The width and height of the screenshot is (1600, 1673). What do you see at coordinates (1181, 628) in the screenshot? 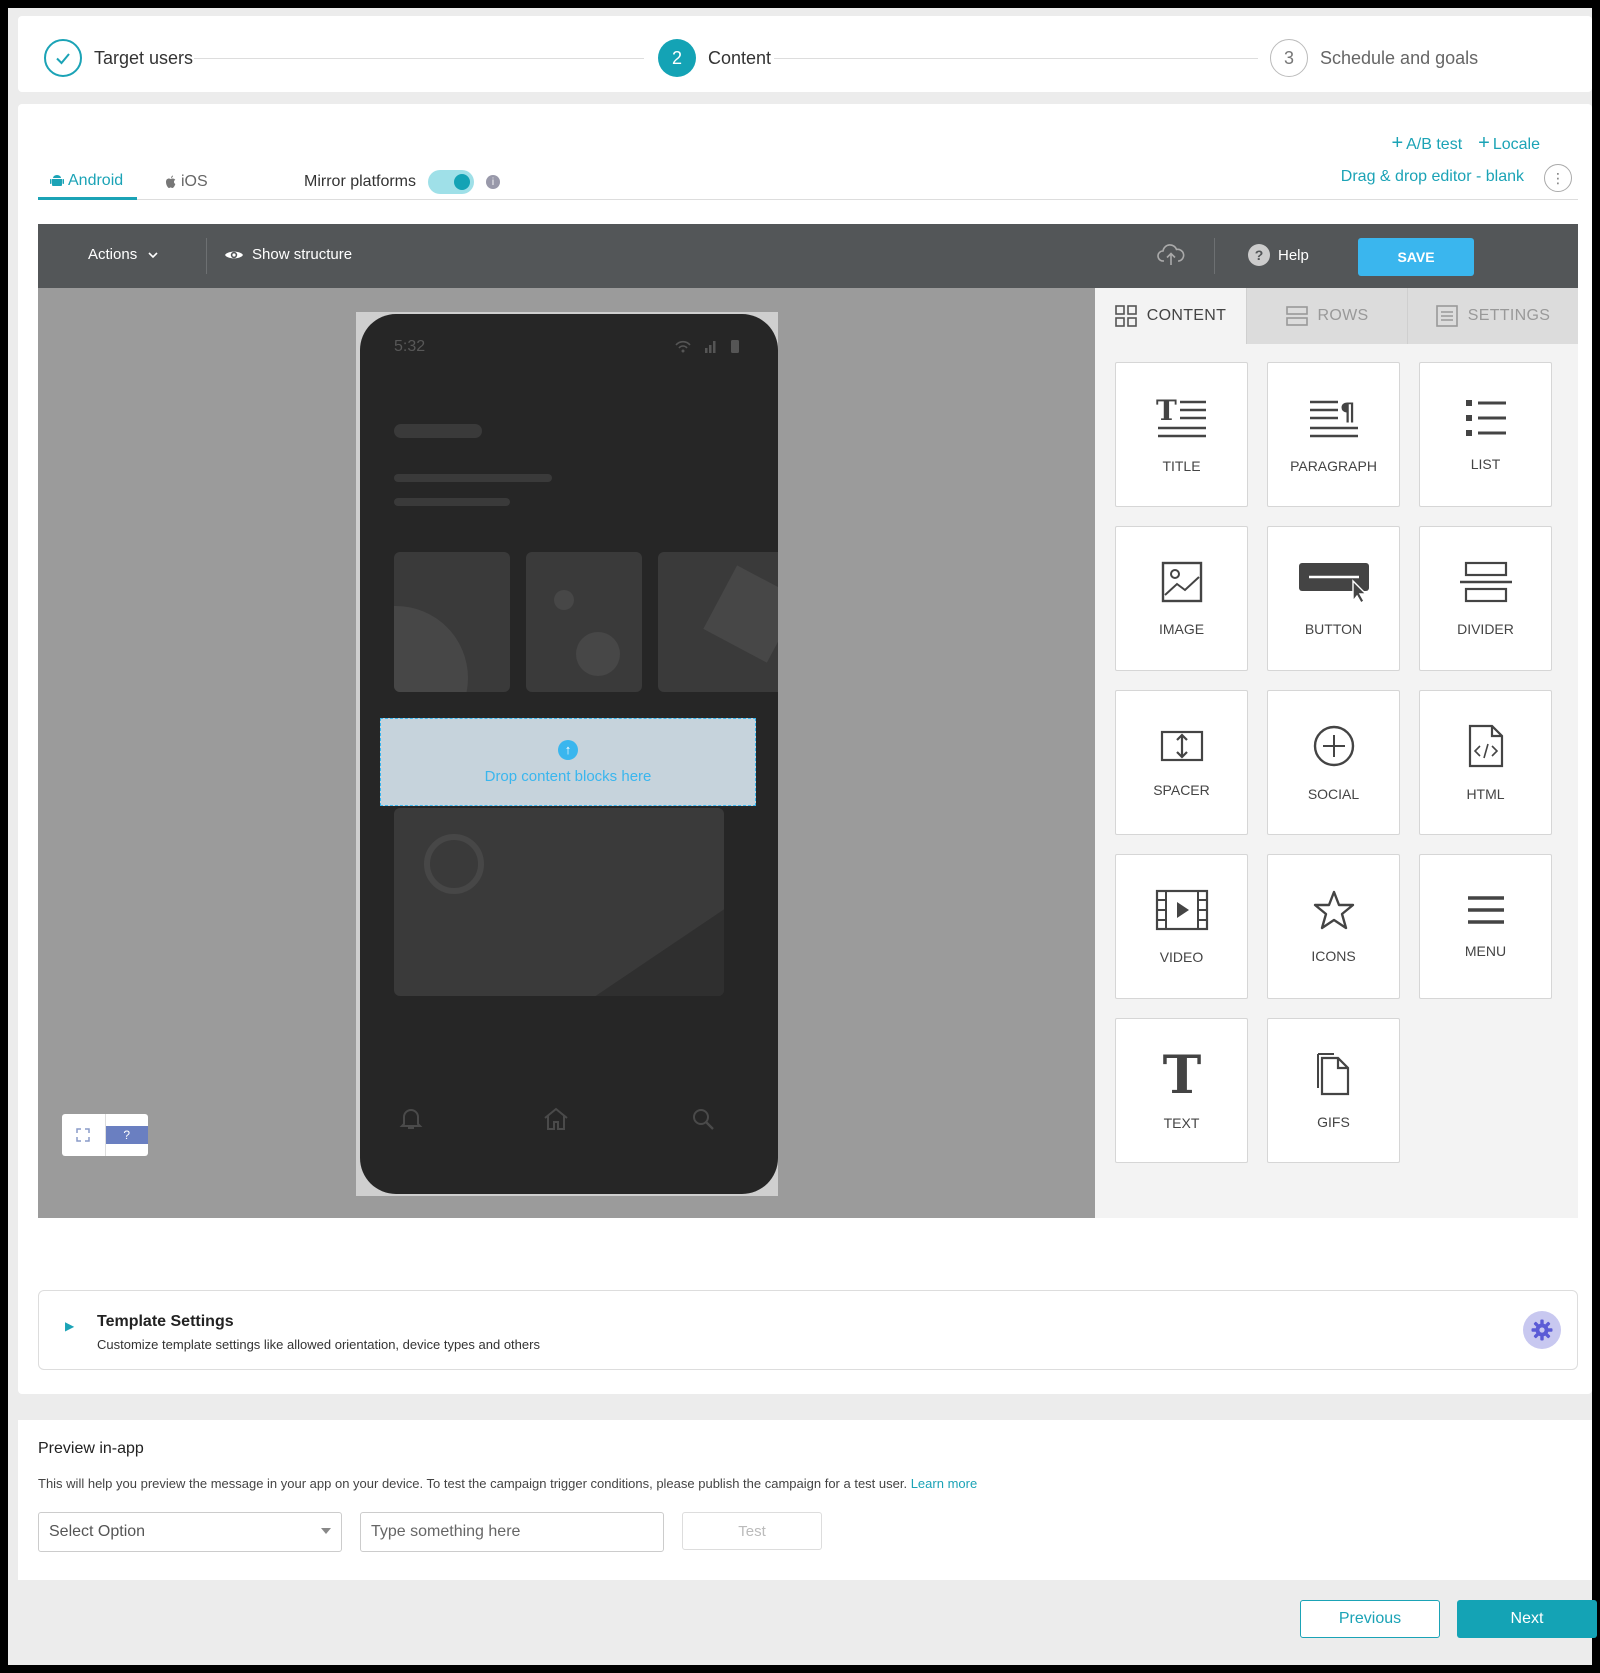
I see `block-label: IMAGE` at bounding box center [1181, 628].